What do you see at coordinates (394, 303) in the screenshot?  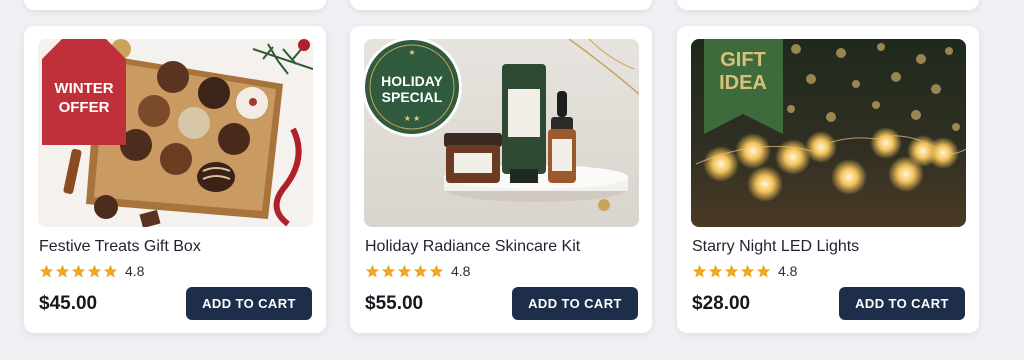 I see `product-price: $55.00` at bounding box center [394, 303].